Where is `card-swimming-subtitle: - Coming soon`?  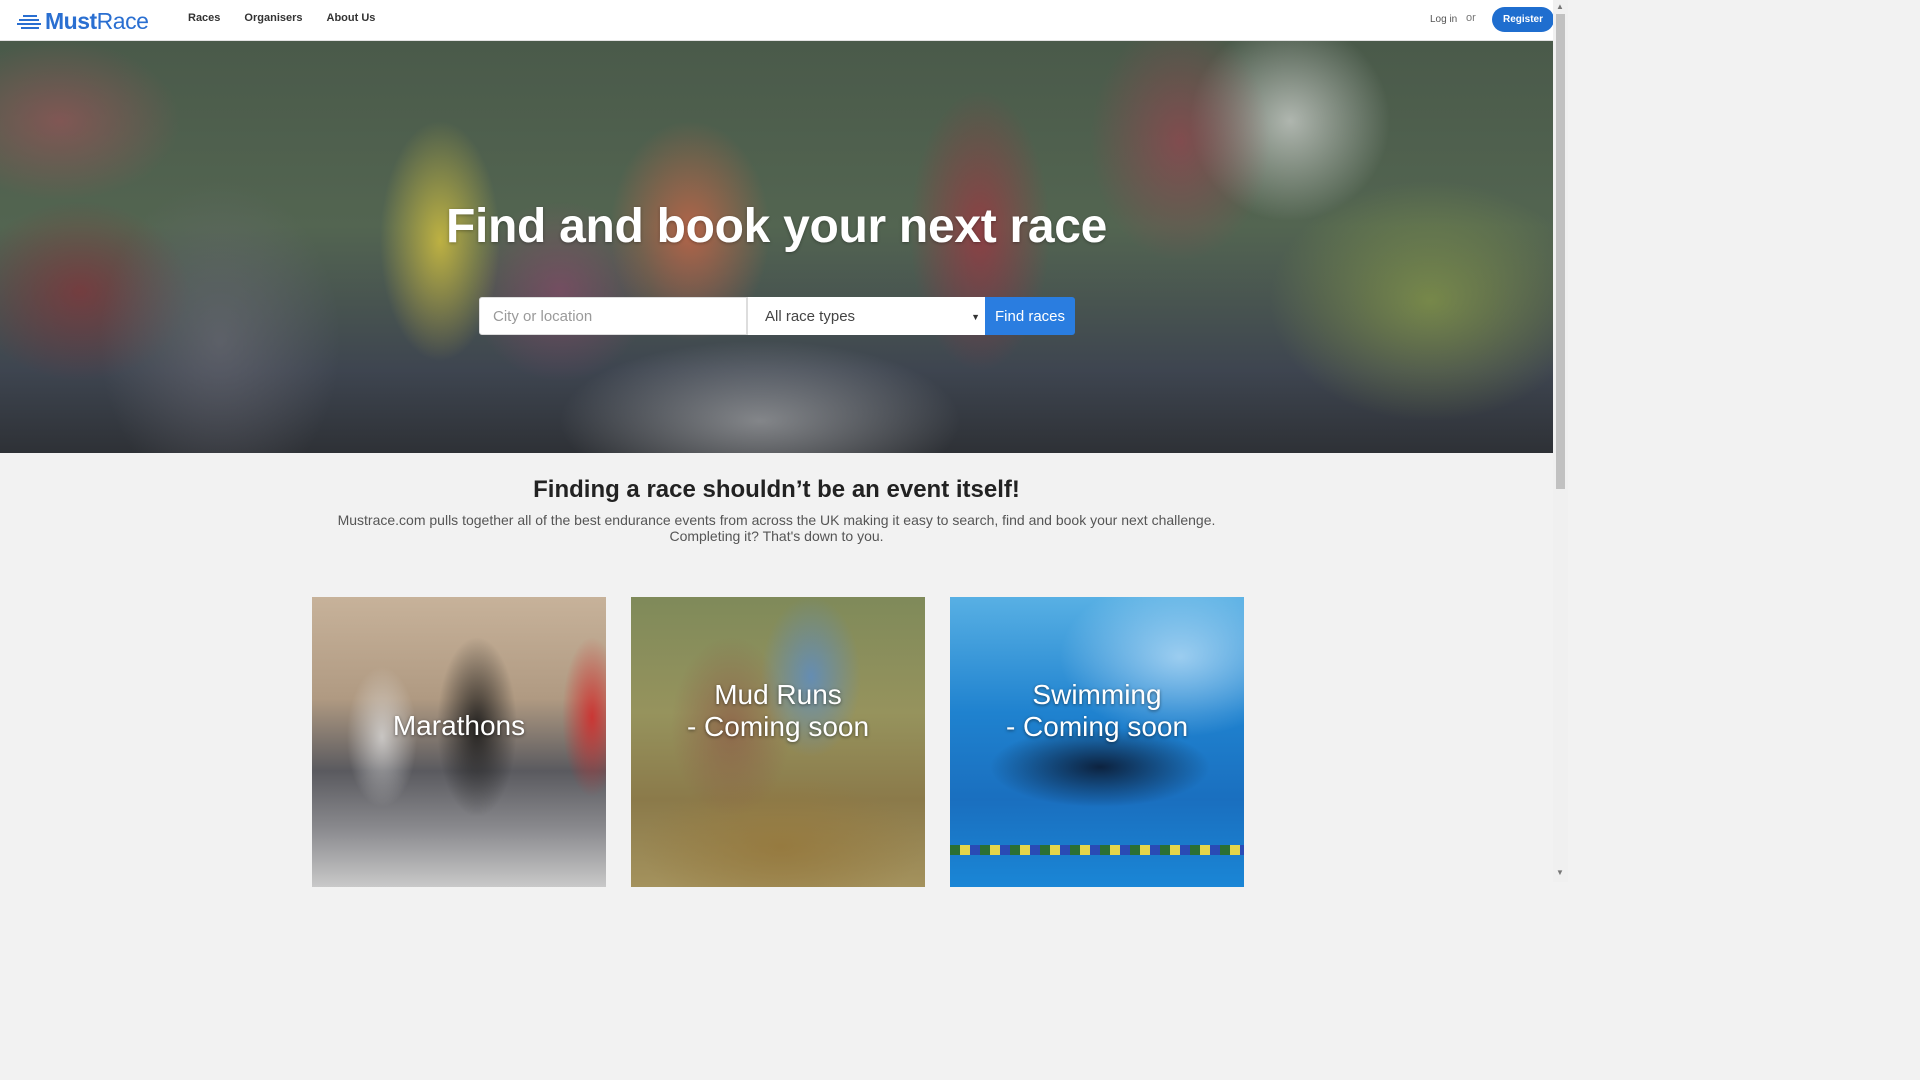
card-swimming-subtitle: - Coming soon is located at coordinates (1097, 726).